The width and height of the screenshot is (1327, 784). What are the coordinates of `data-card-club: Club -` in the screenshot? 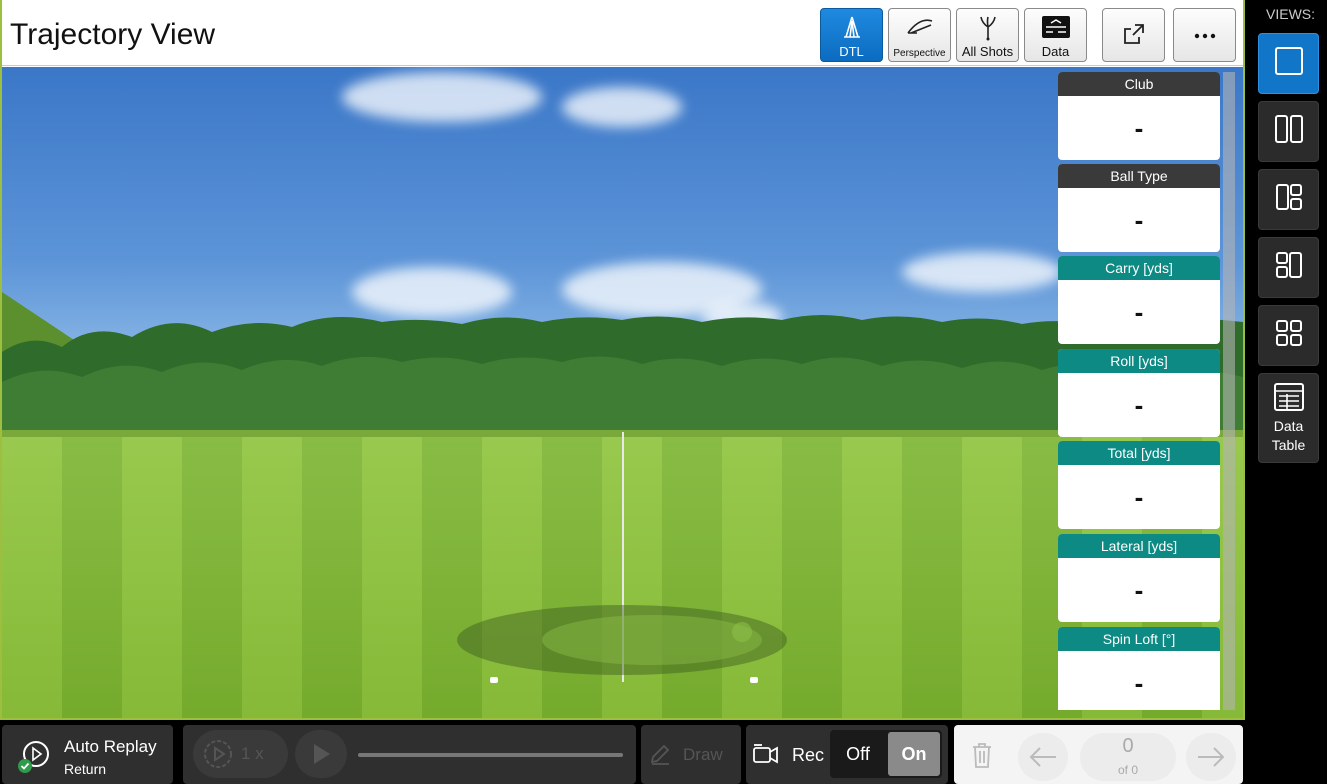 It's located at (1139, 116).